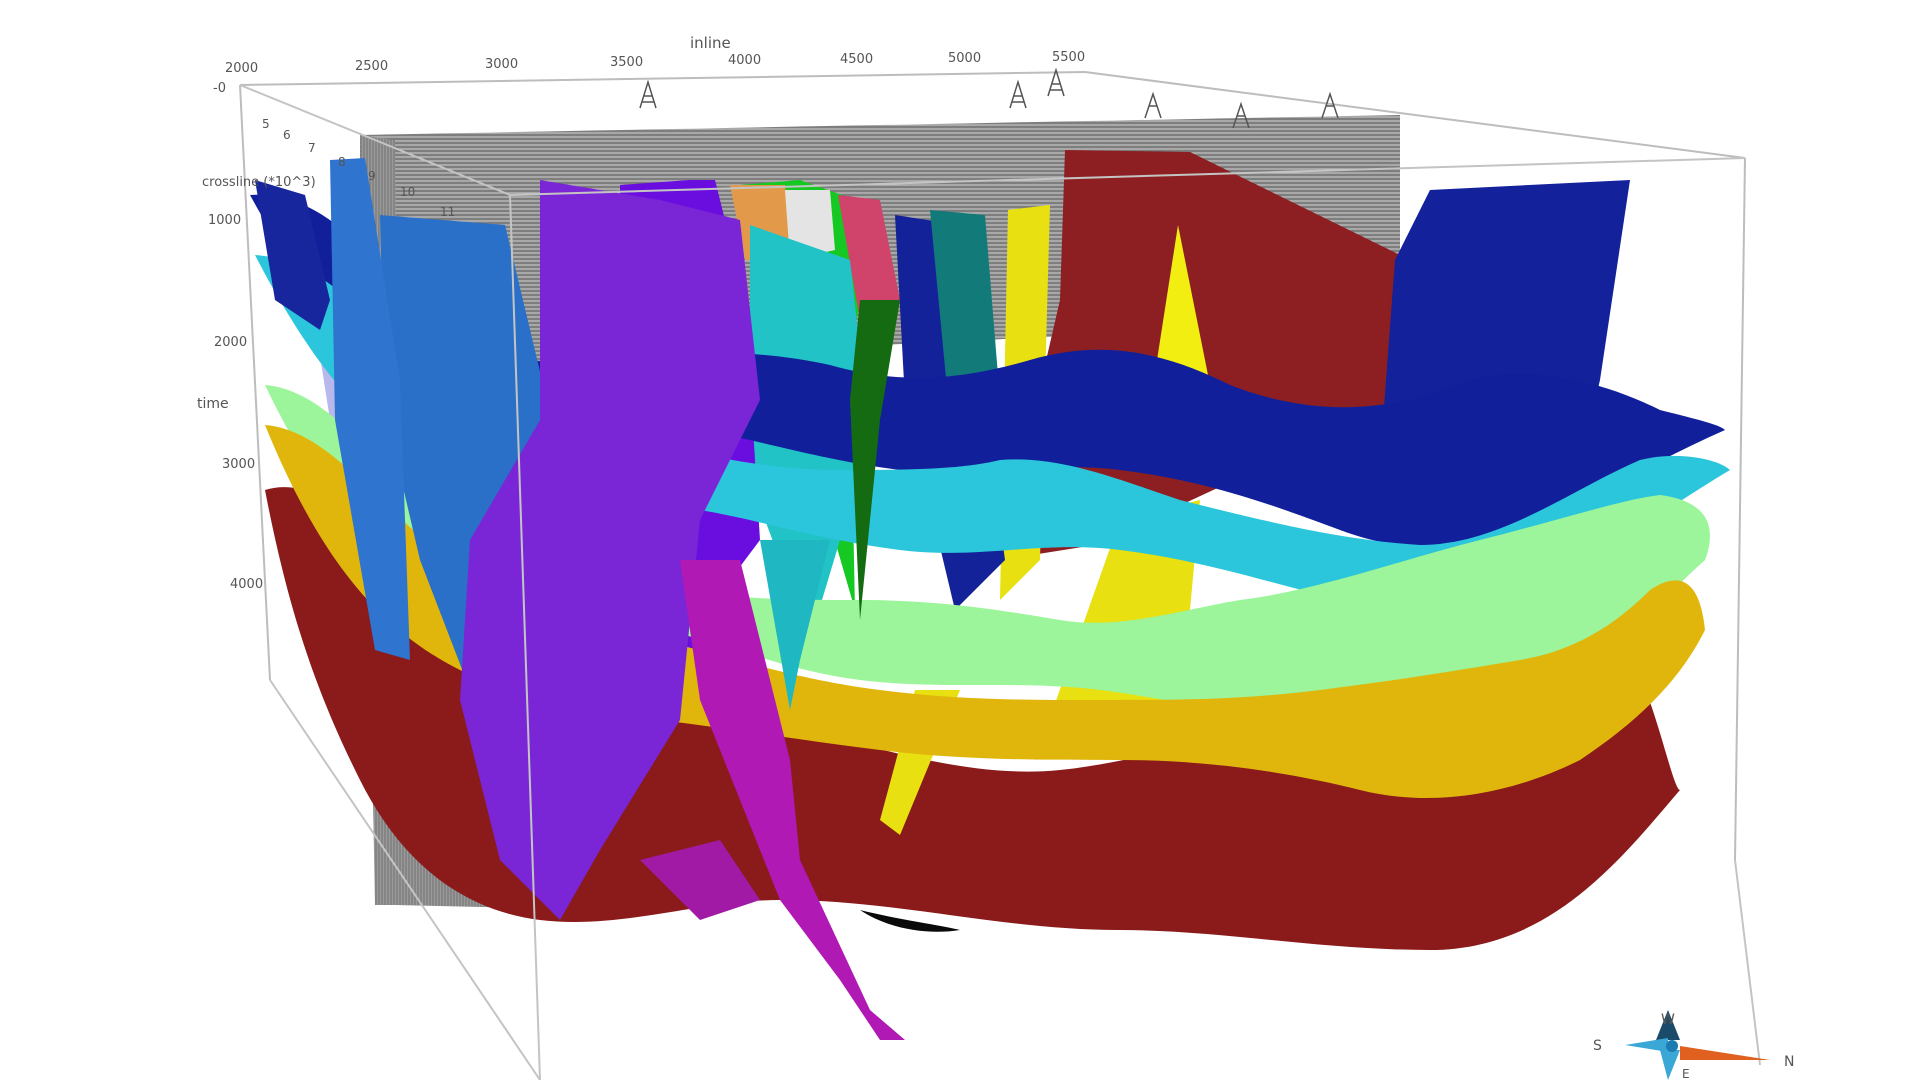 Image resolution: width=1920 pixels, height=1080 pixels. Describe the element at coordinates (964, 58) in the screenshot. I see `inline-tick: 5000` at that location.